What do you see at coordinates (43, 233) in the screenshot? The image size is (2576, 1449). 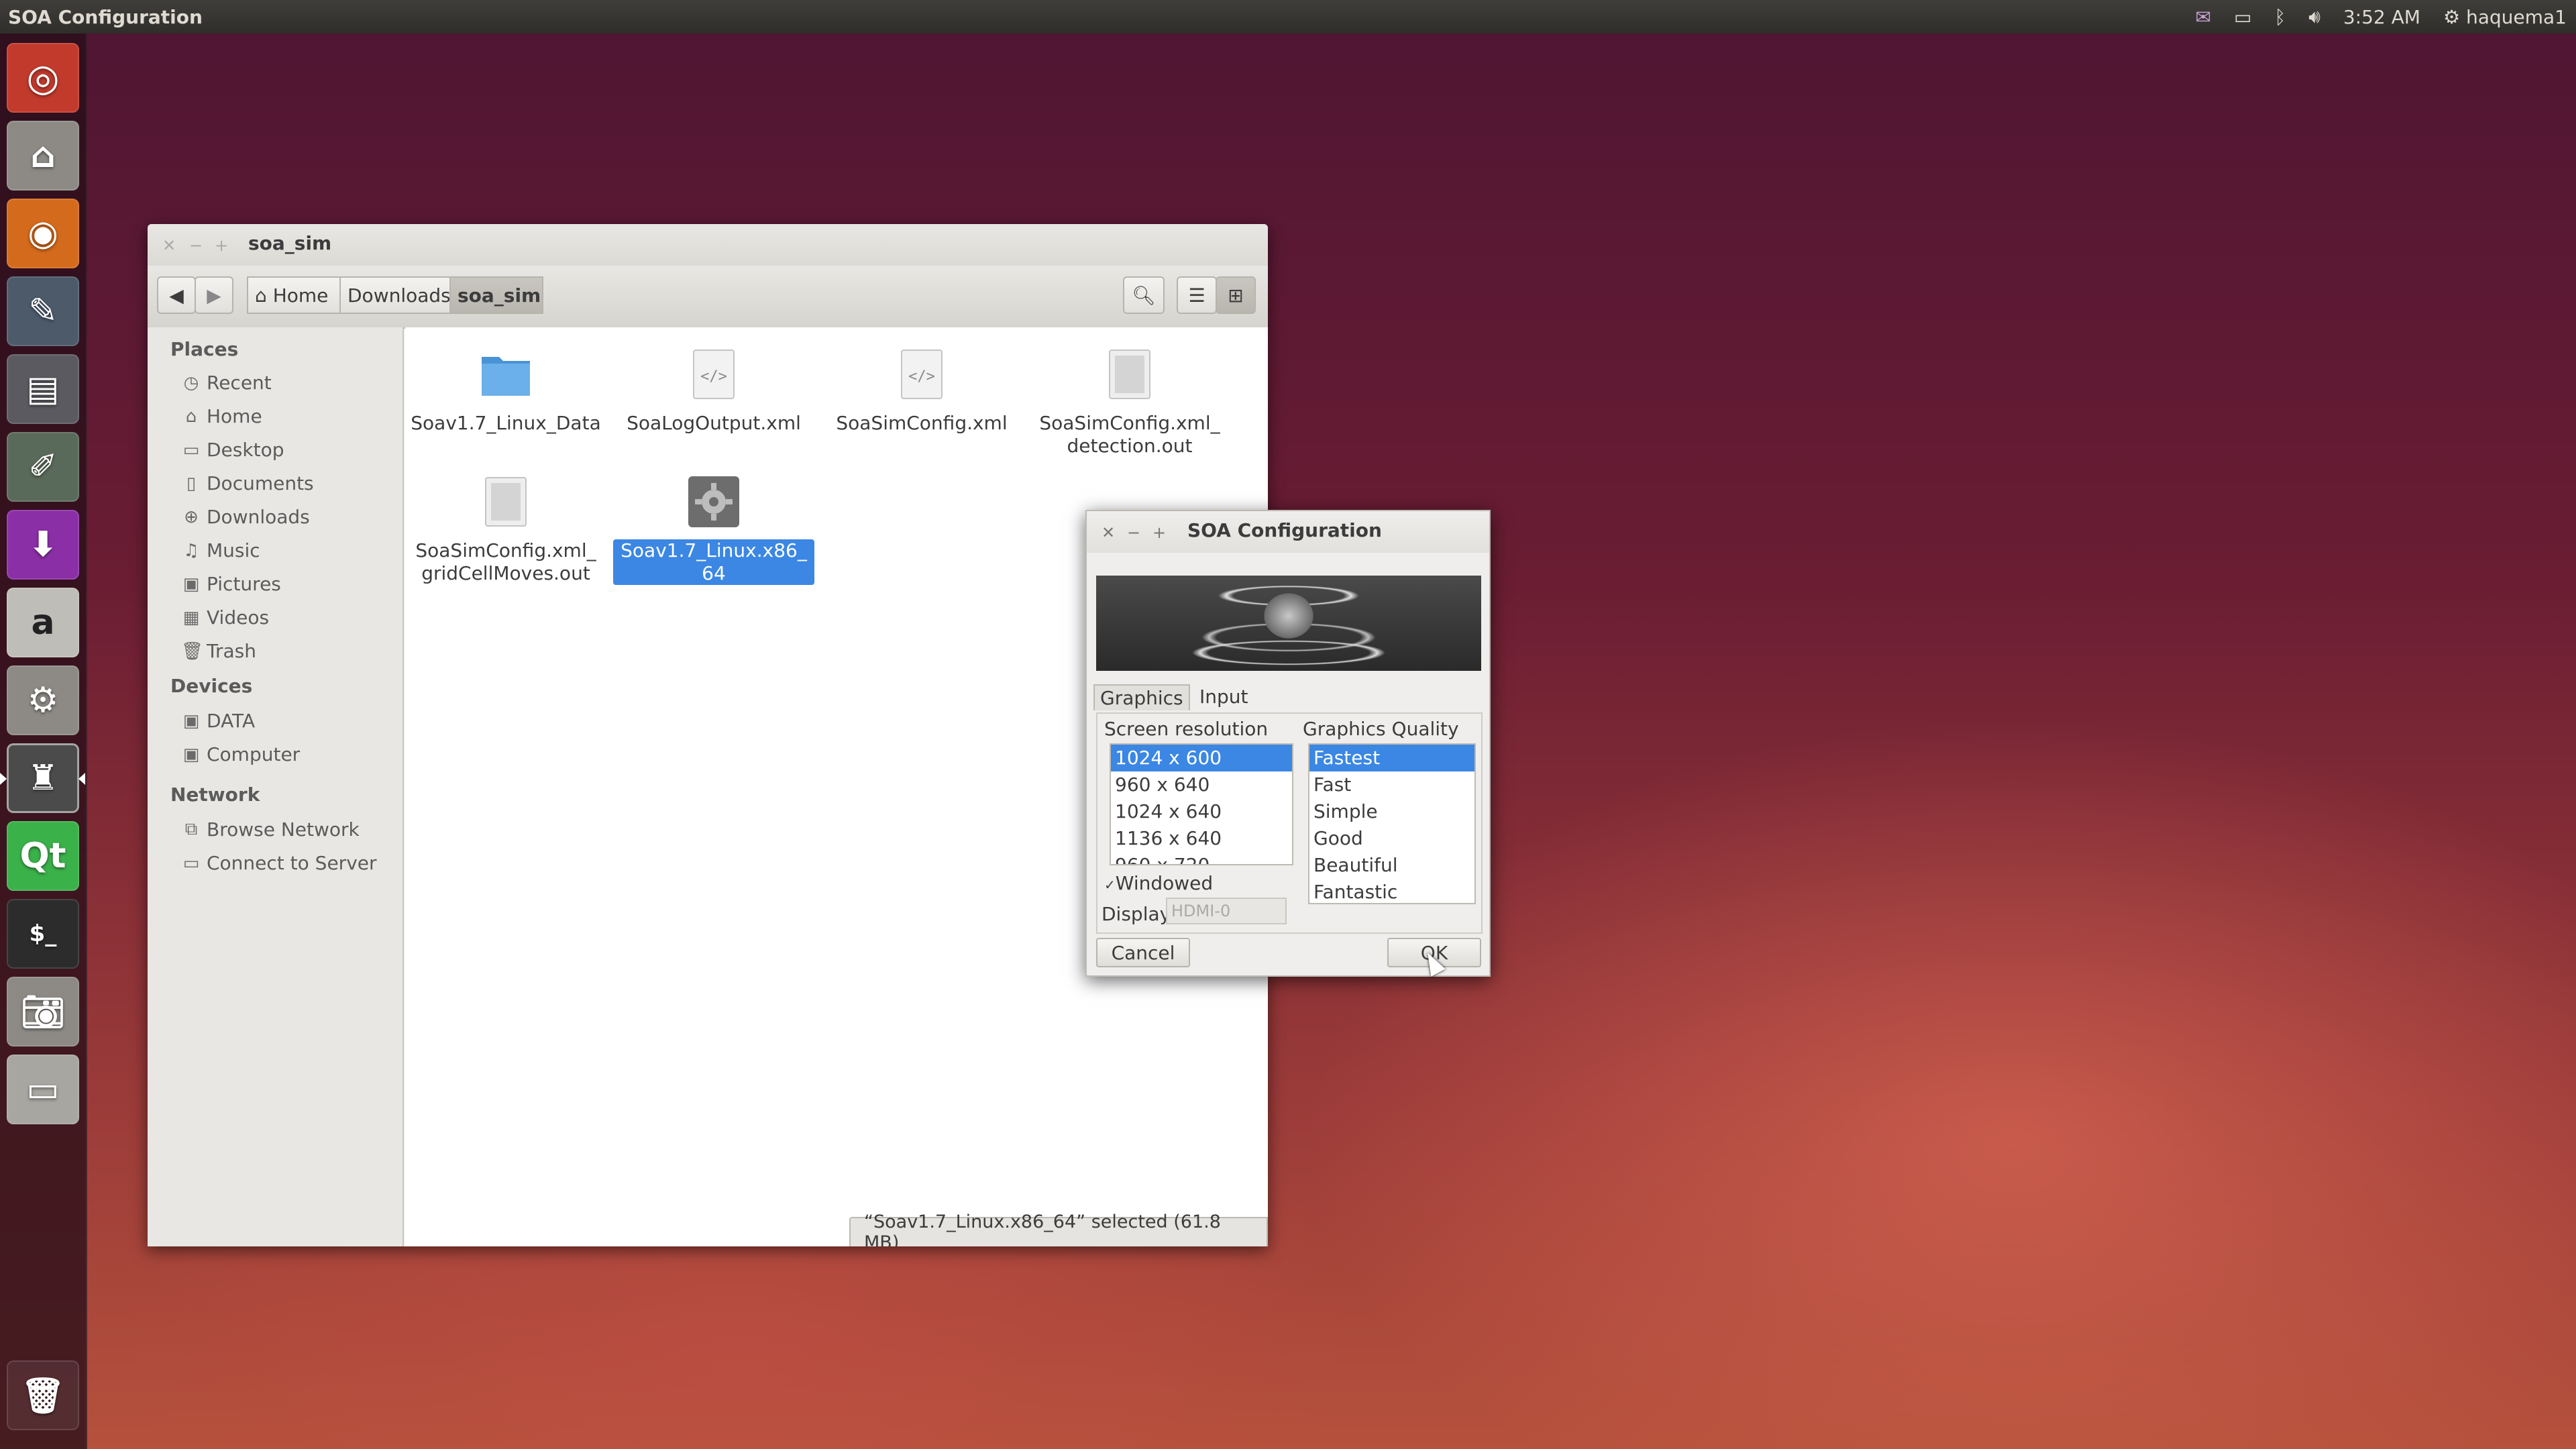 I see `firefox-icon: ◉` at bounding box center [43, 233].